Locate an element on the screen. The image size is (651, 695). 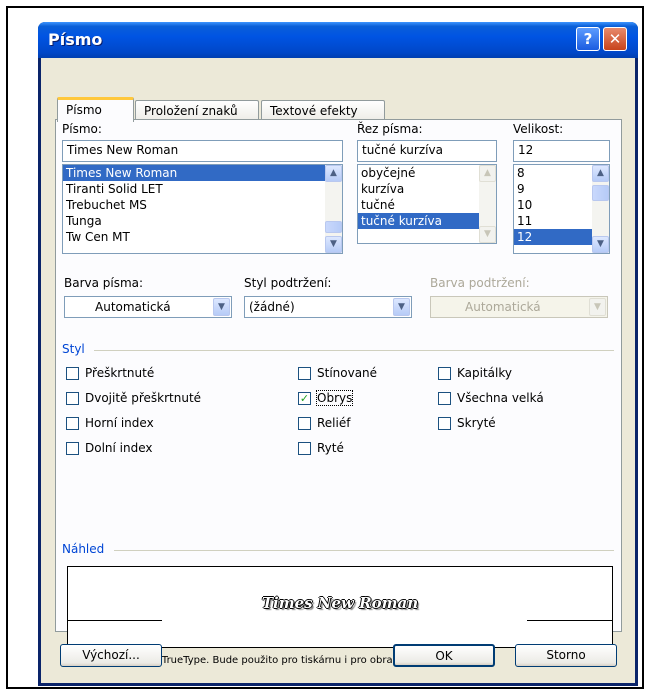
tab-font-label: Písmo is located at coordinates (84, 110).